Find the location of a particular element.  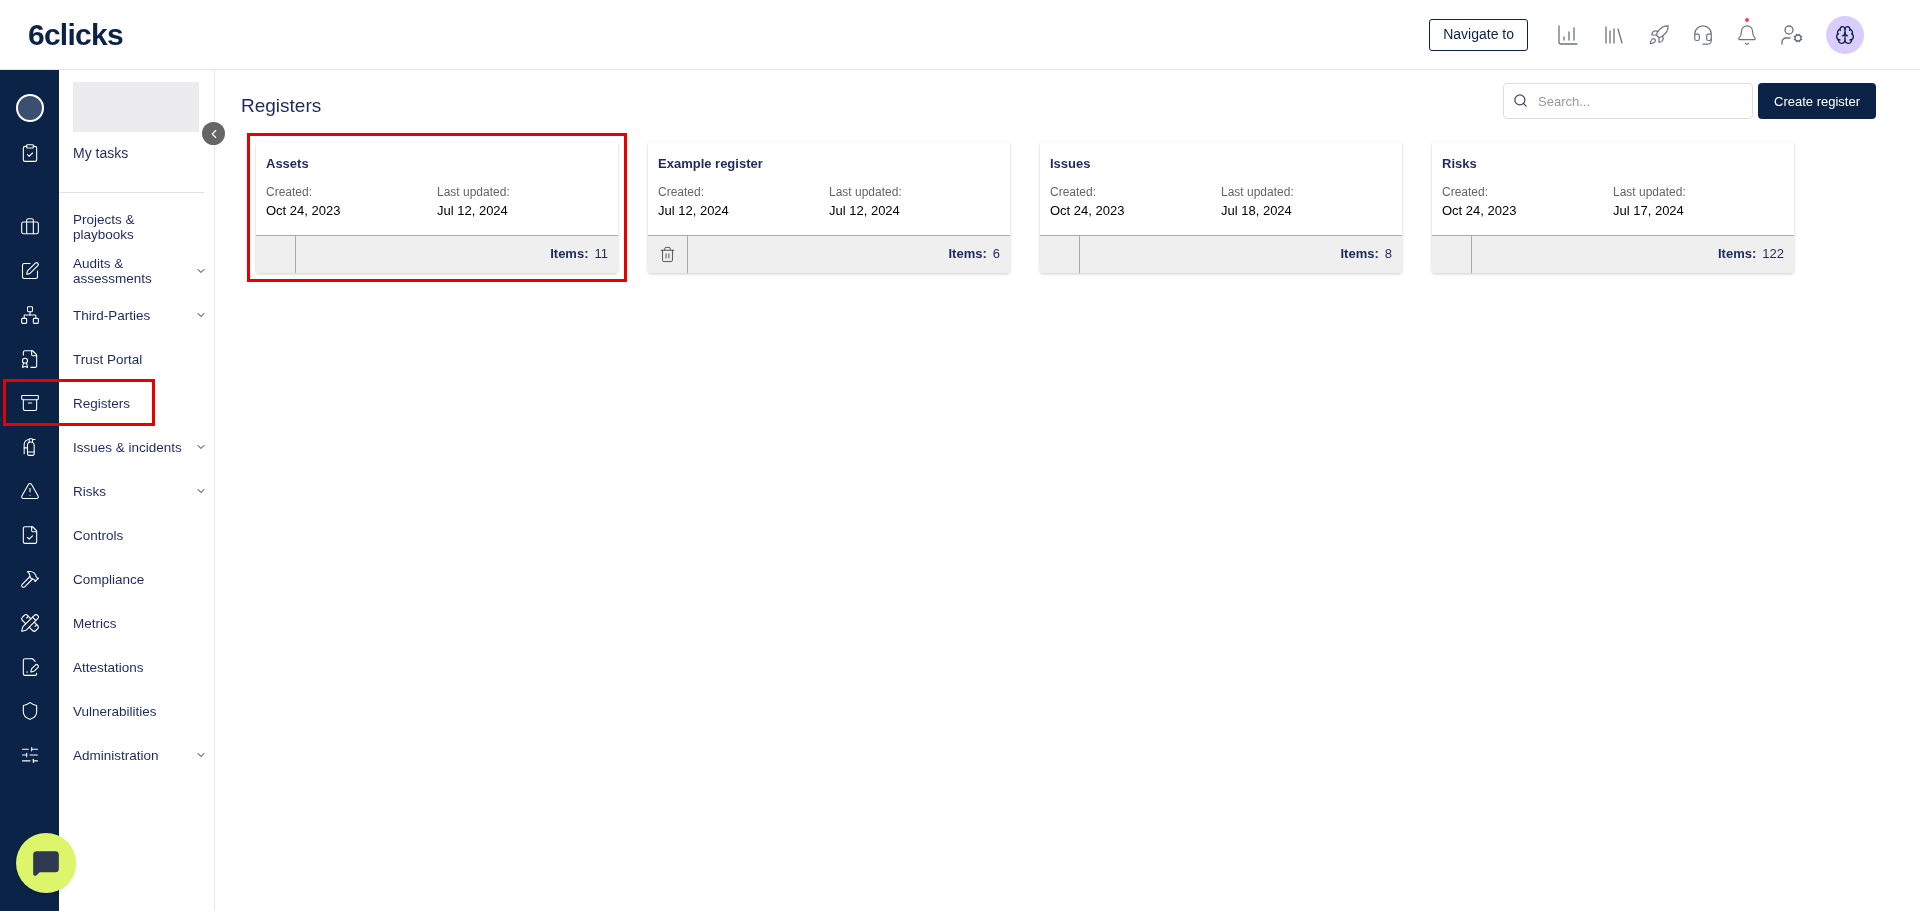

hammer-icon is located at coordinates (29, 579).